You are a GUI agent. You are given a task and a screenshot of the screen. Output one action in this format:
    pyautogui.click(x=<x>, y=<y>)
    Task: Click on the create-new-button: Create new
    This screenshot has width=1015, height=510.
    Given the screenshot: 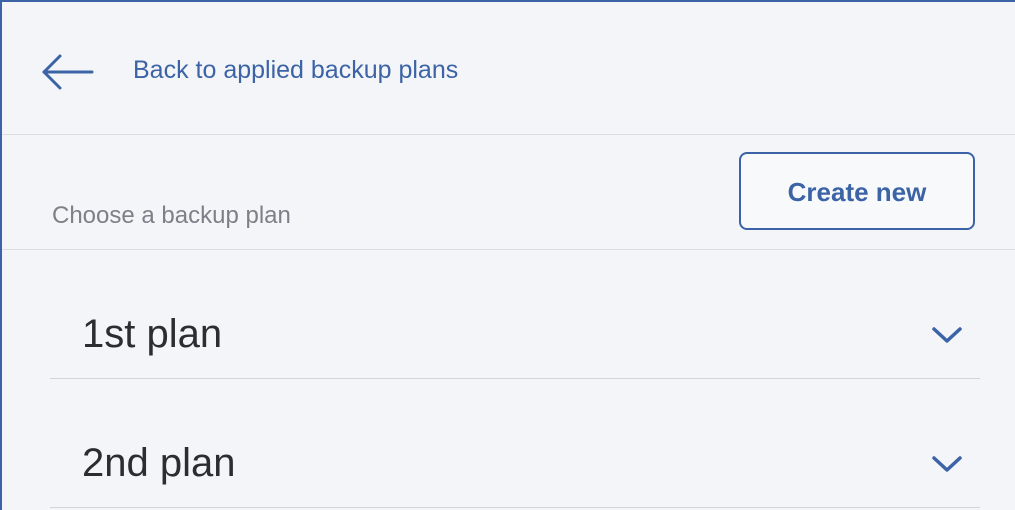 What is the action you would take?
    pyautogui.click(x=857, y=191)
    